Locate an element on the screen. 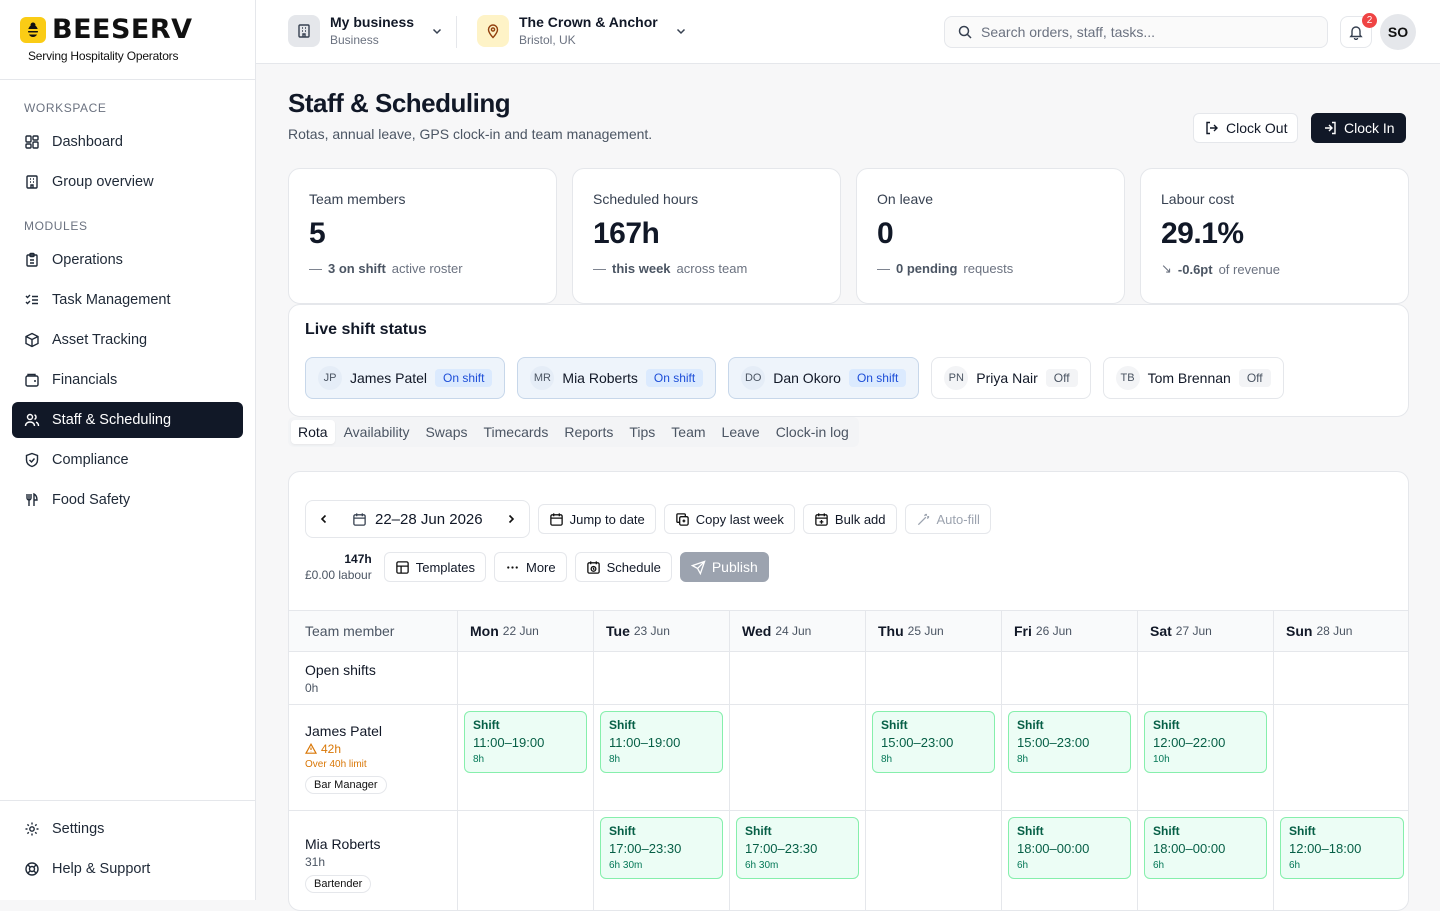 Image resolution: width=1440 pixels, height=911 pixels. staff-chip: JP James Patel On shift is located at coordinates (405, 378).